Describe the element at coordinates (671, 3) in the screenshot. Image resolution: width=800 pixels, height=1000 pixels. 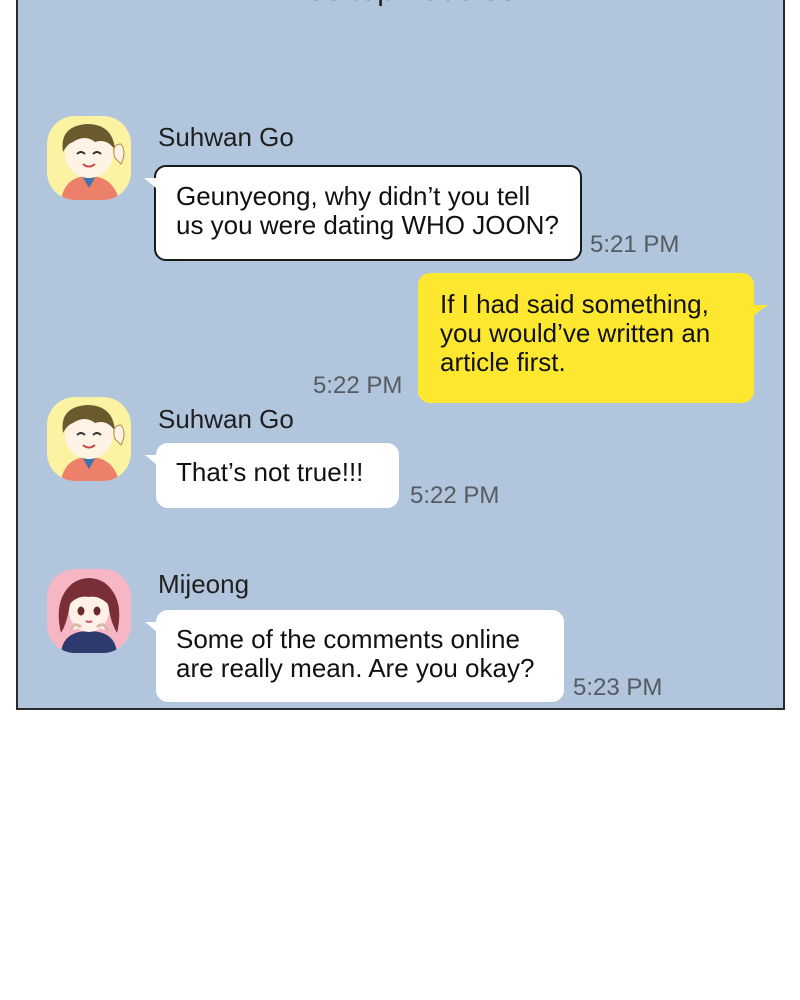
I see `menu-icon` at that location.